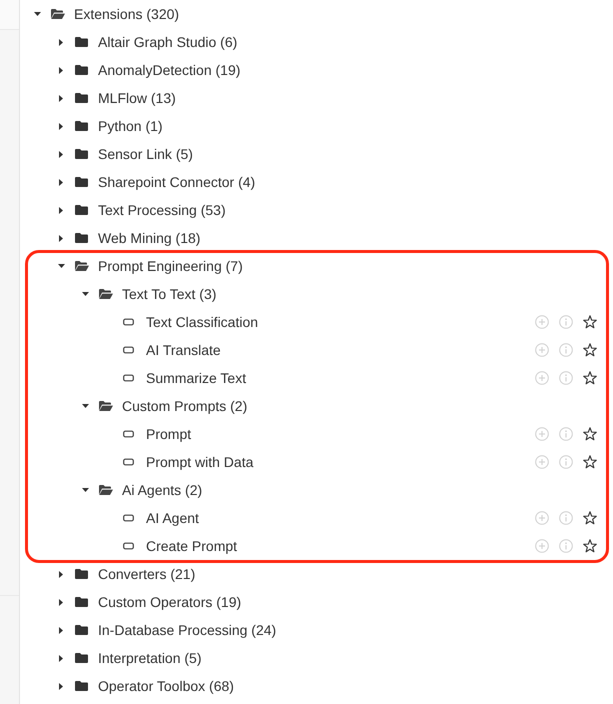 Image resolution: width=613 pixels, height=704 pixels. I want to click on operator-label: Text Classification, so click(202, 322).